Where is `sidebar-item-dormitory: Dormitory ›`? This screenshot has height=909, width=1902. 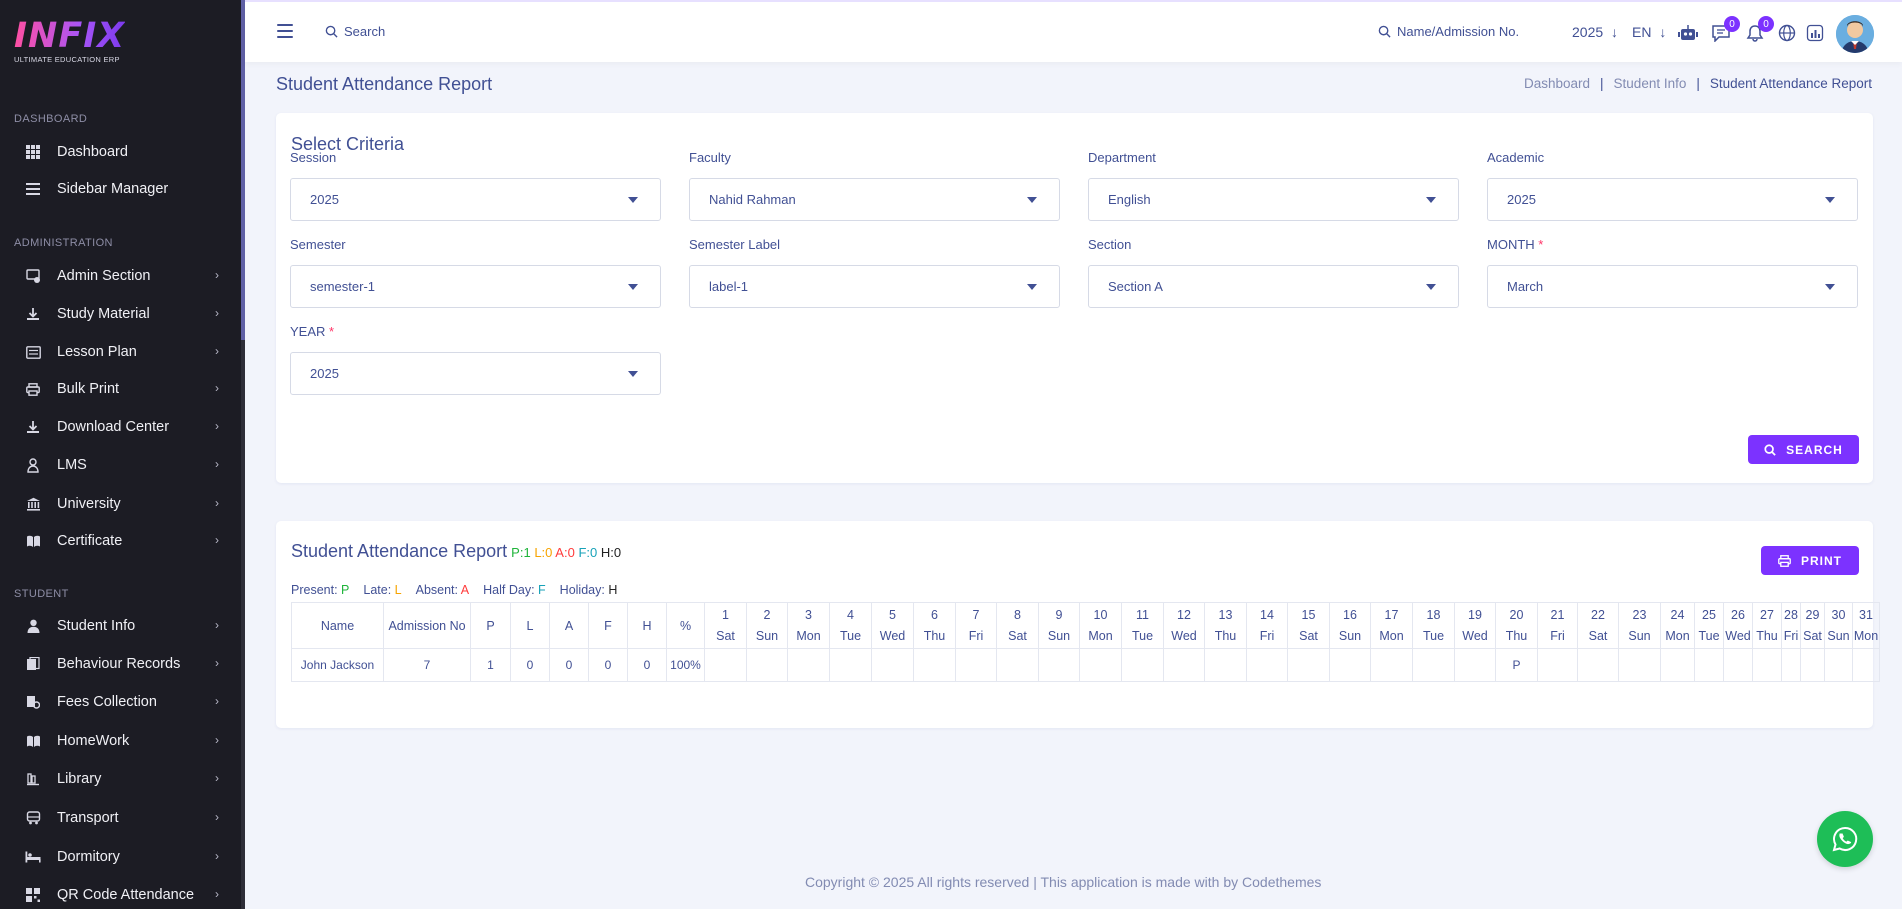
sidebar-item-dormitory: Dormitory › is located at coordinates (120, 857).